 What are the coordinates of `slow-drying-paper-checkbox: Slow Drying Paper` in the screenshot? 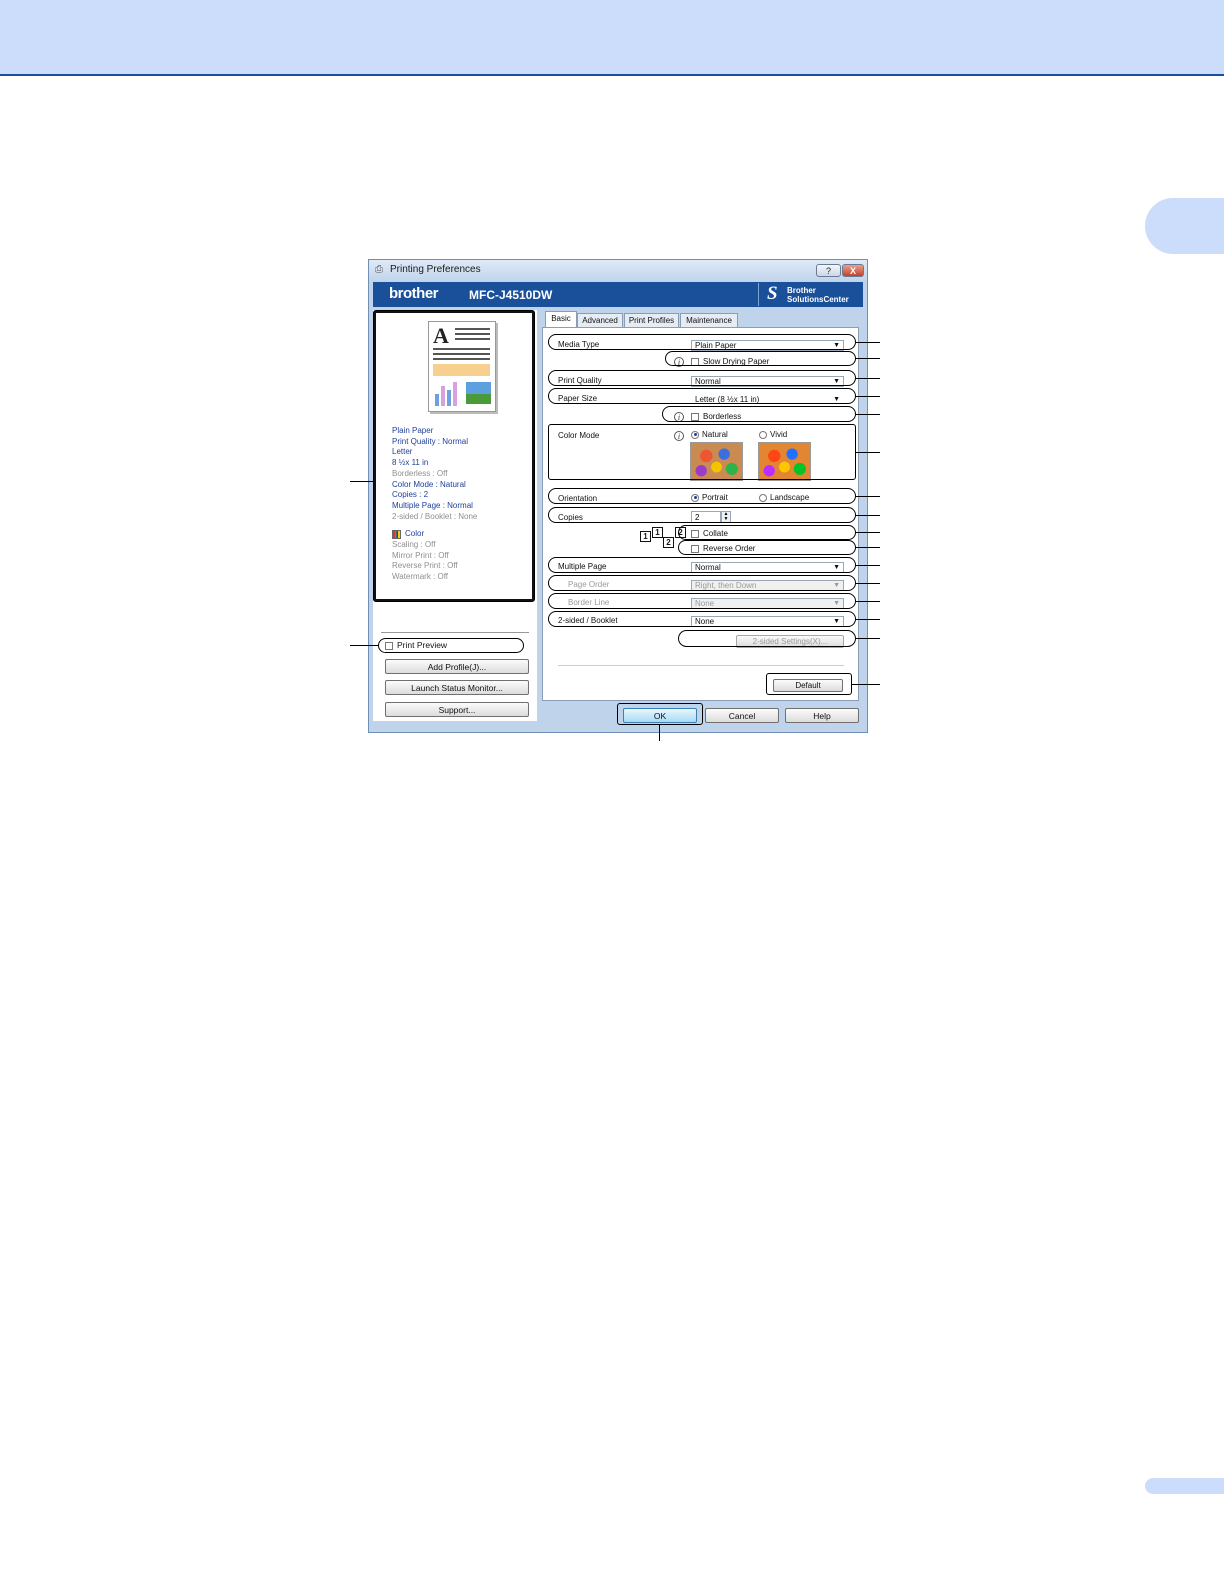 It's located at (730, 361).